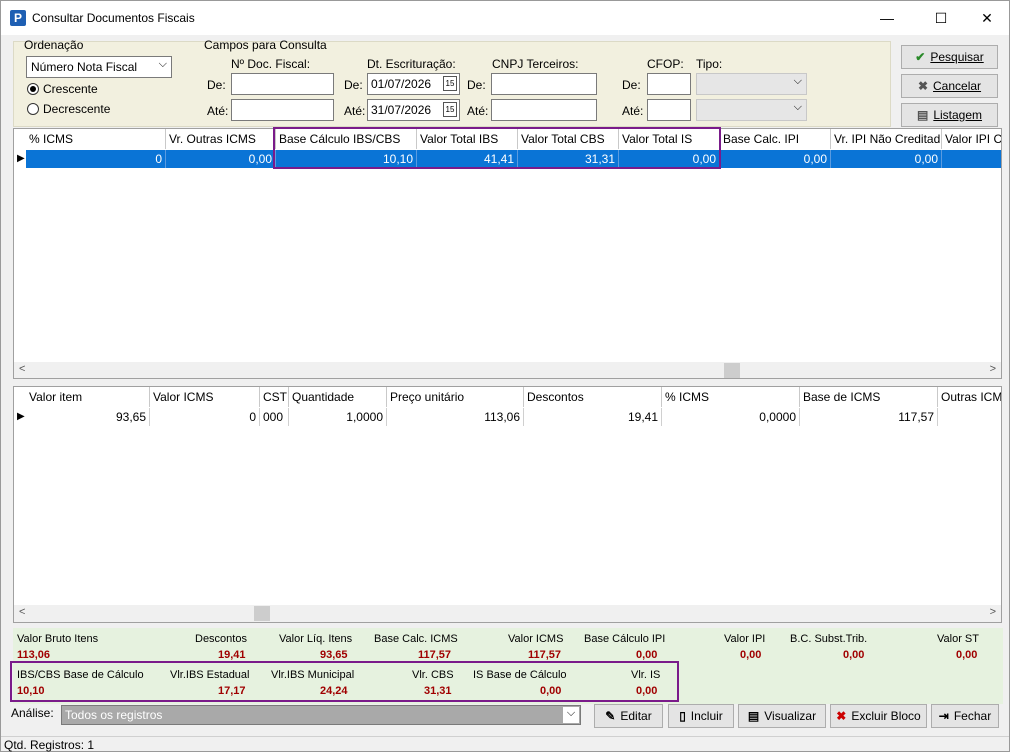  Describe the element at coordinates (887, 18) in the screenshot. I see `minimize-icon: —` at that location.